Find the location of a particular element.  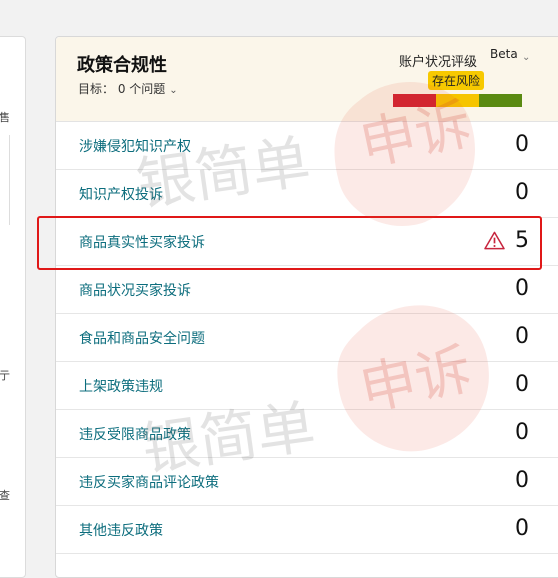

account-health-label: 账户状况评级 is located at coordinates (438, 60).